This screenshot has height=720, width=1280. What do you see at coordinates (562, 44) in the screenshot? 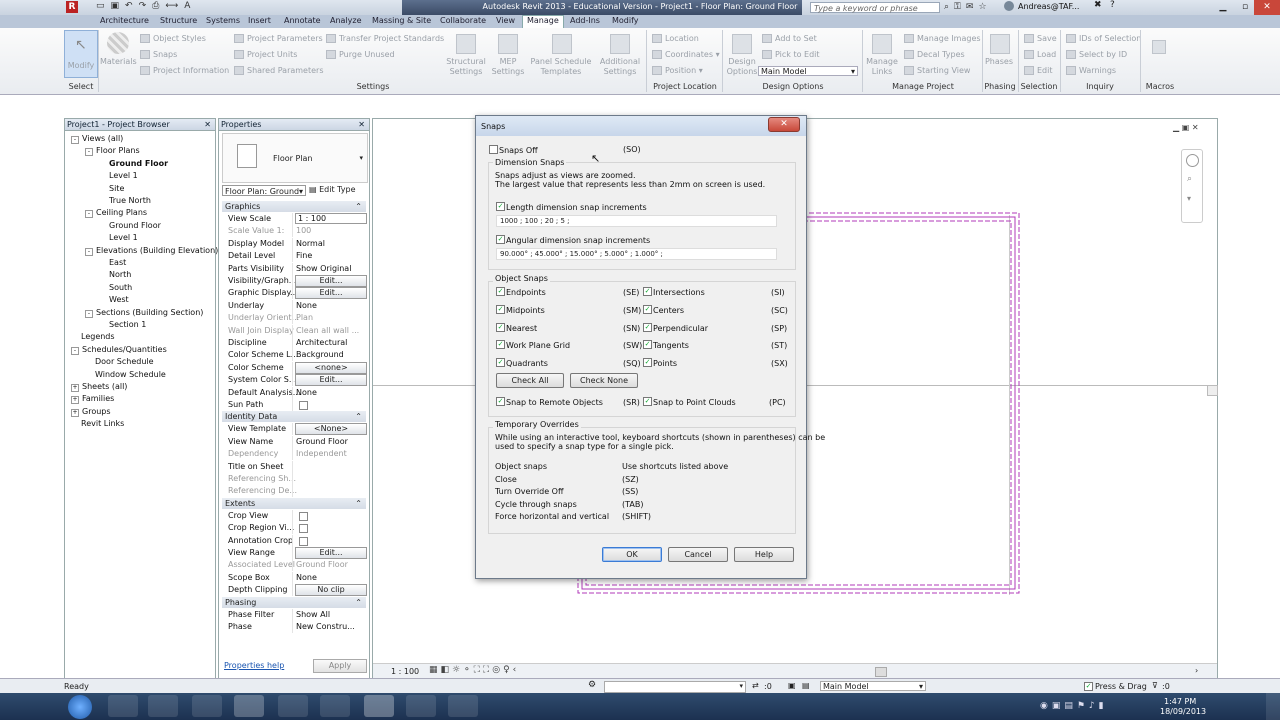
I see `panel-schedule-templates-icon` at bounding box center [562, 44].